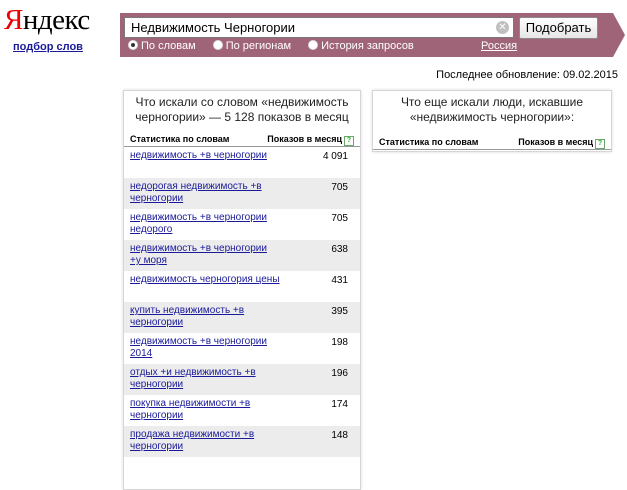  I want to click on search-mode-group: По словам По регионам История запросов, so click(278, 46).